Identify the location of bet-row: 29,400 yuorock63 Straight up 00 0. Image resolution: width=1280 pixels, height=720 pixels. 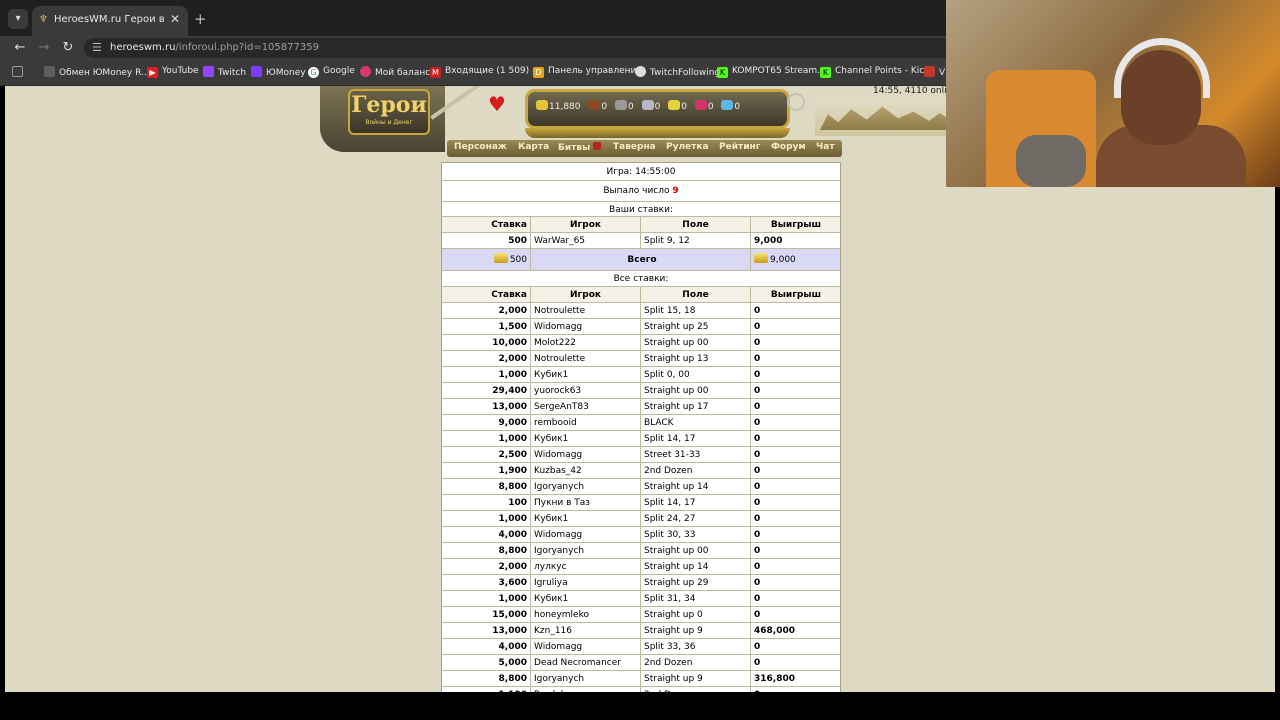
(641, 391).